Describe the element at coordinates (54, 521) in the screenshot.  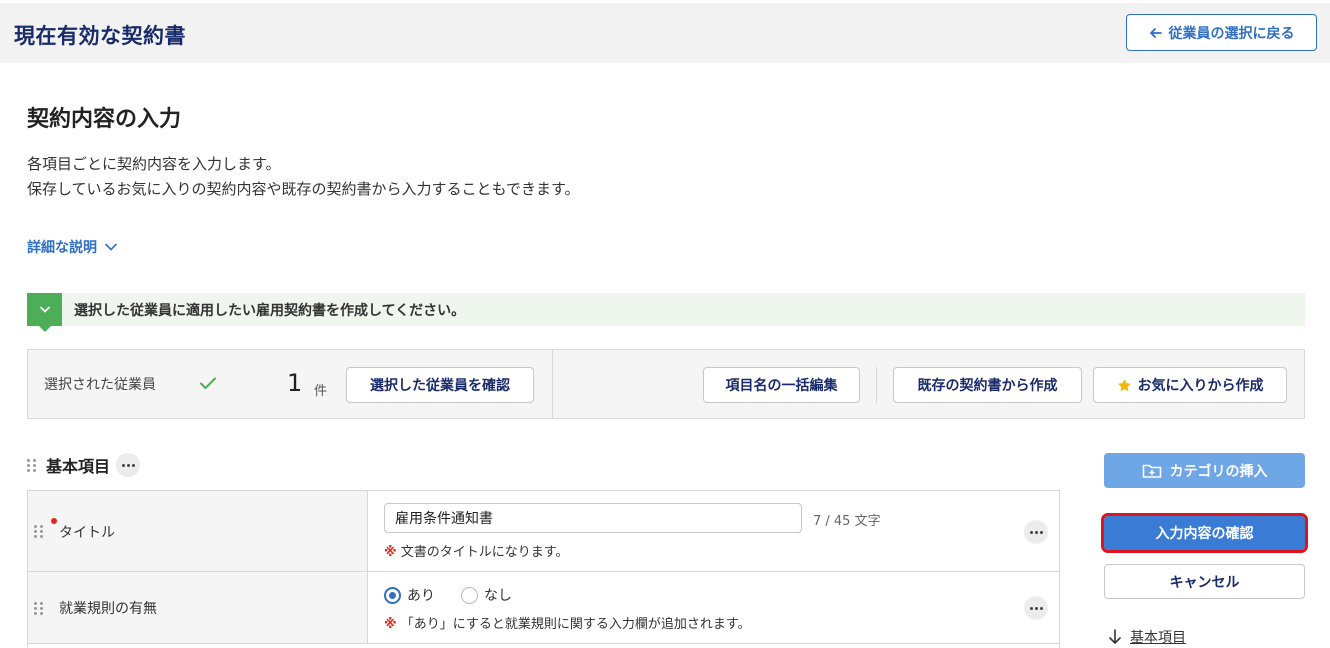
I see `required-indicator` at that location.